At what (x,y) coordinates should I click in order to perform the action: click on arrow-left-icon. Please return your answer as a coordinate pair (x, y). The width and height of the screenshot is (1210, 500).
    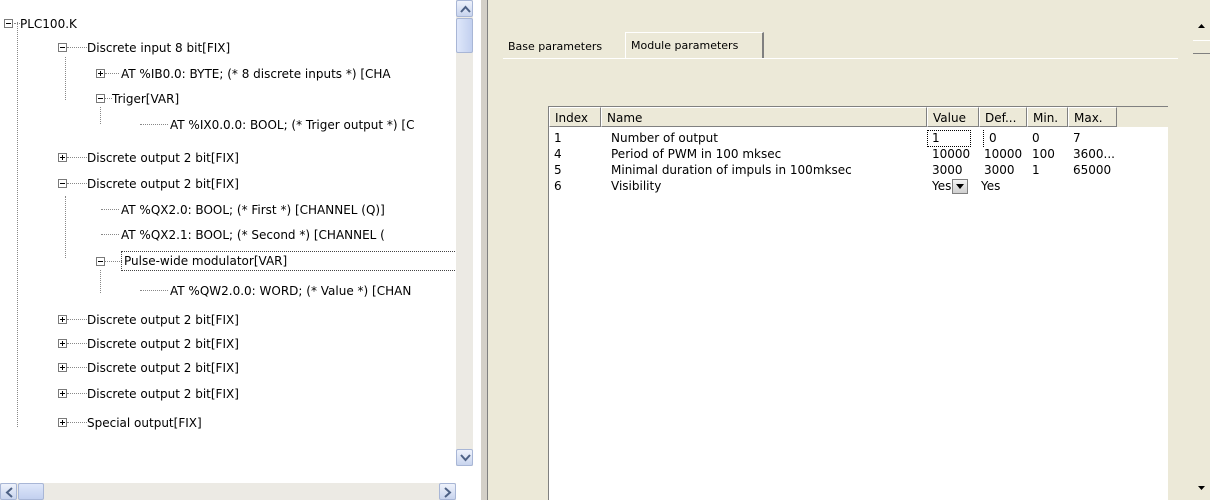
    Looking at the image, I should click on (8, 491).